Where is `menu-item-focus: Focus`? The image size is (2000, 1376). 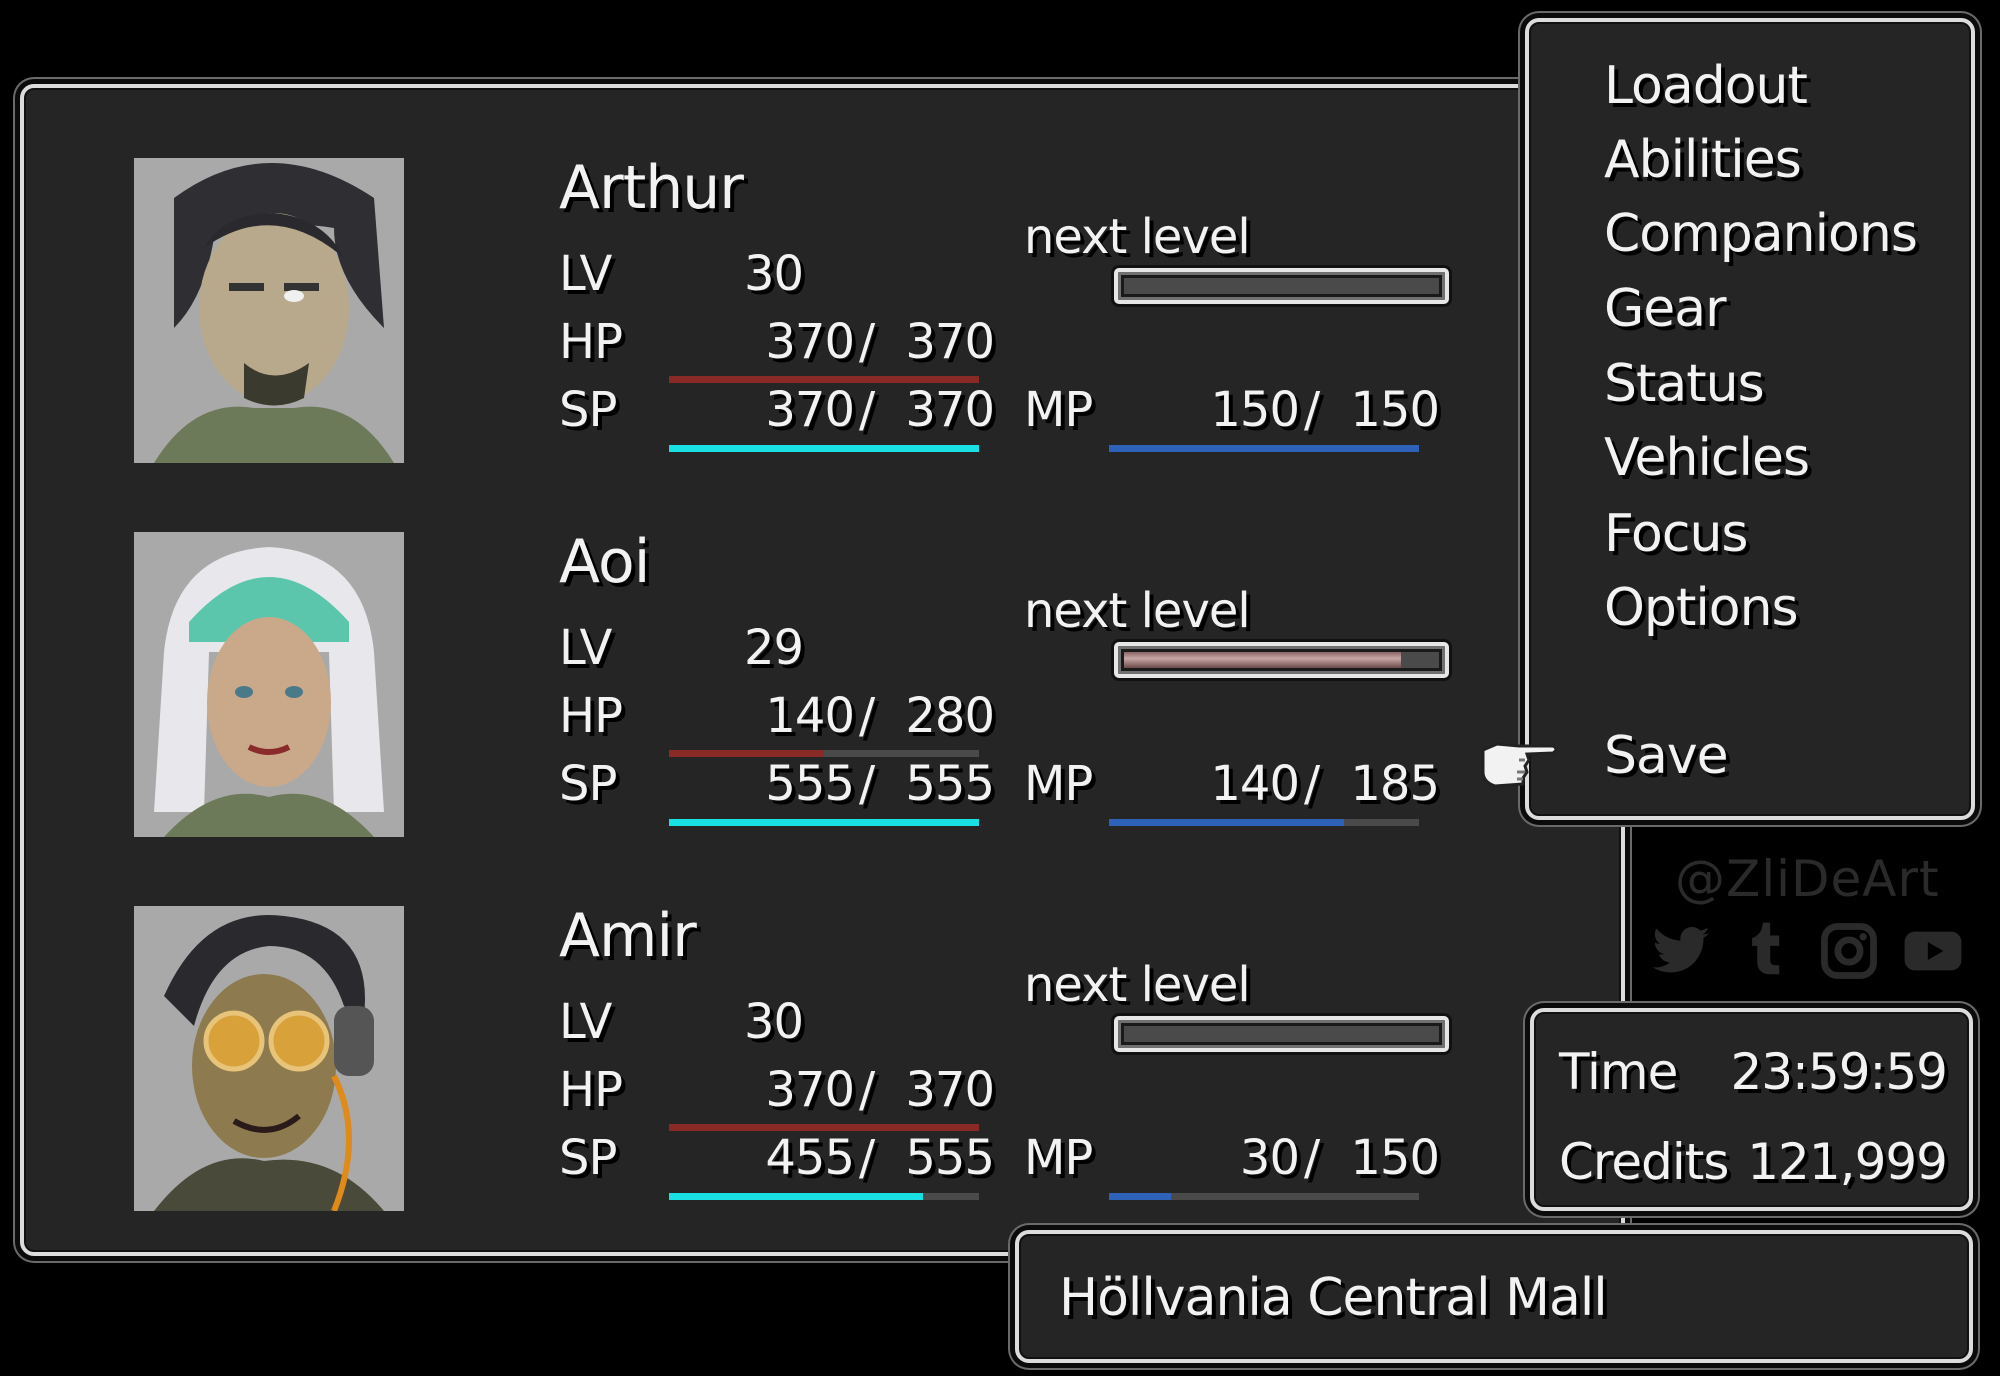
menu-item-focus: Focus is located at coordinates (1676, 534).